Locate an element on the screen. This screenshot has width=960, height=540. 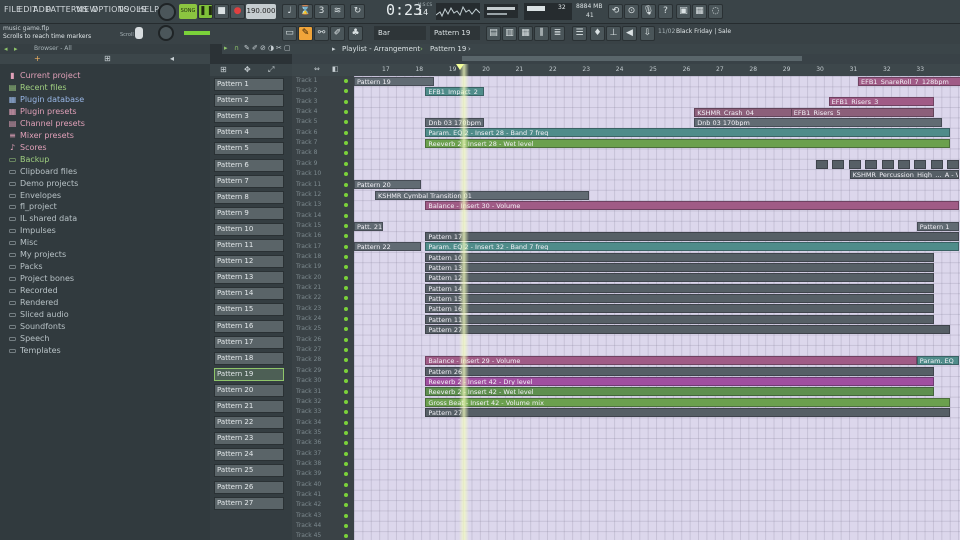
typing-keyboard-icon: ▭ is located at coordinates (289, 33).